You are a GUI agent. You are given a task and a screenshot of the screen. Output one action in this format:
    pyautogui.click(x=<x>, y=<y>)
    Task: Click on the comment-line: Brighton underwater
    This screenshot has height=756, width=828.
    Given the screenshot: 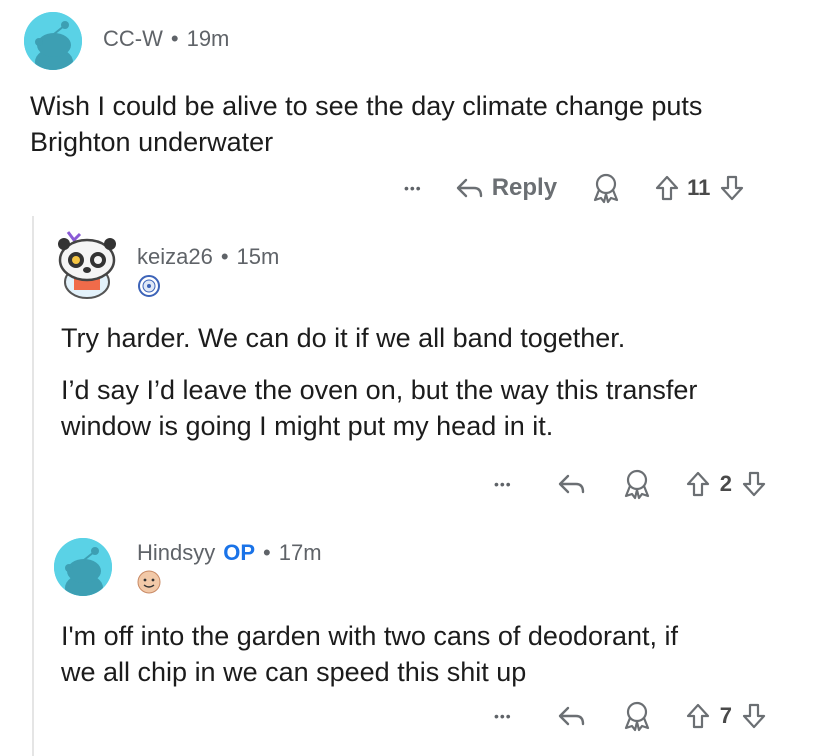 What is the action you would take?
    pyautogui.click(x=152, y=142)
    